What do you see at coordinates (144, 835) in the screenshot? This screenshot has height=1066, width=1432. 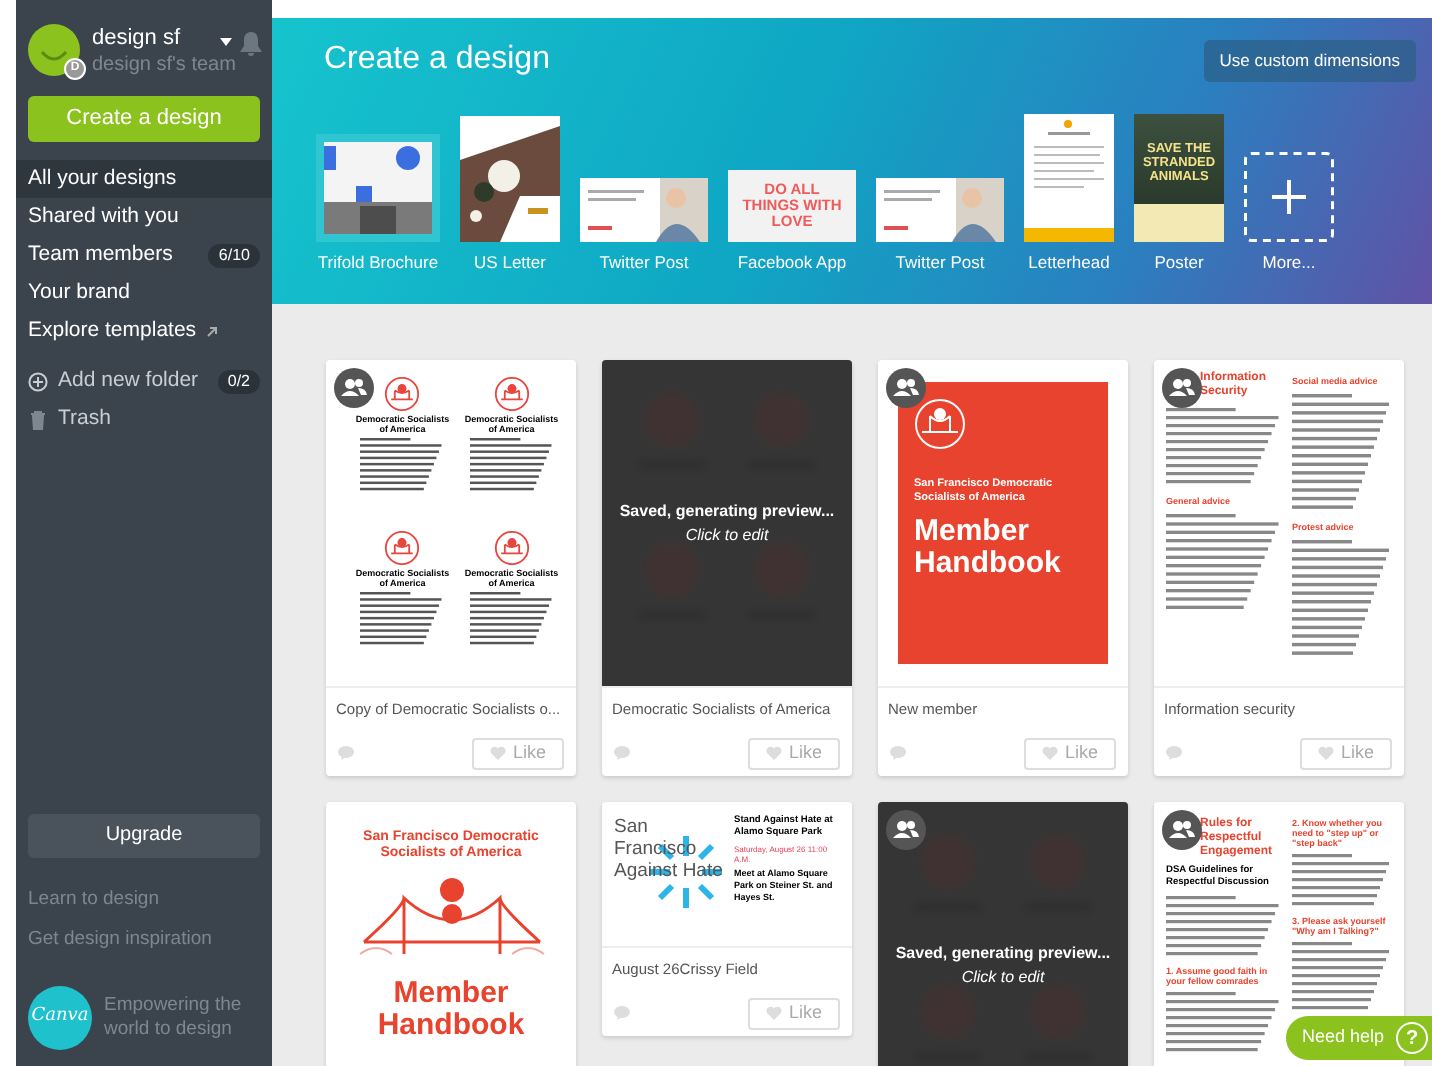 I see `upgrade-button: Upgrade` at bounding box center [144, 835].